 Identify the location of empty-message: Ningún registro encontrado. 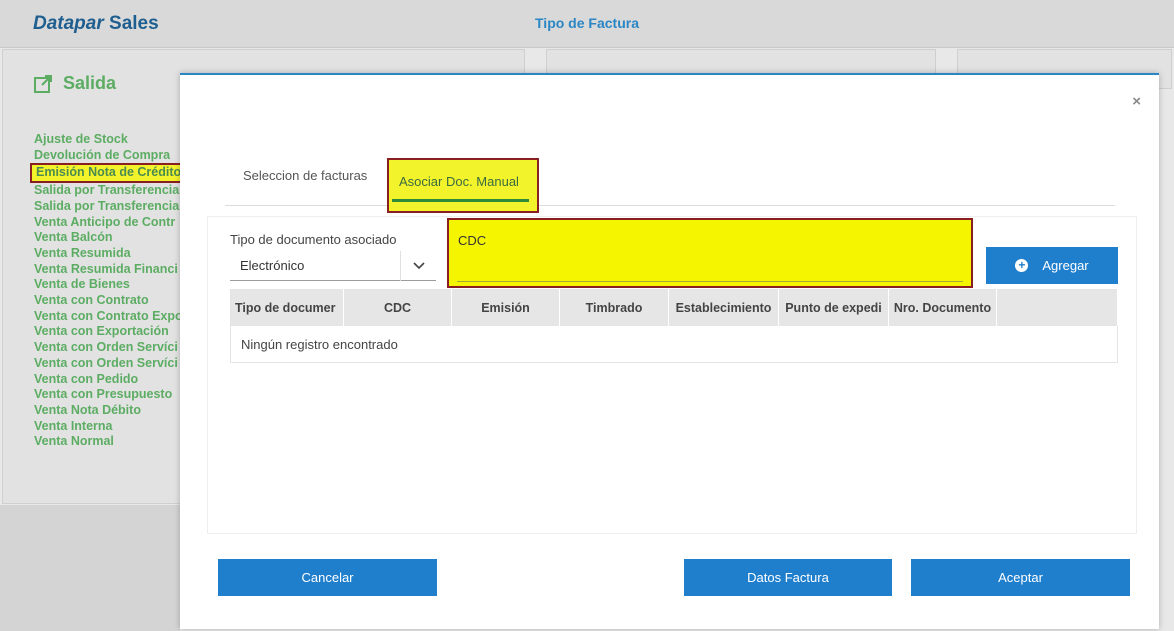
(674, 344).